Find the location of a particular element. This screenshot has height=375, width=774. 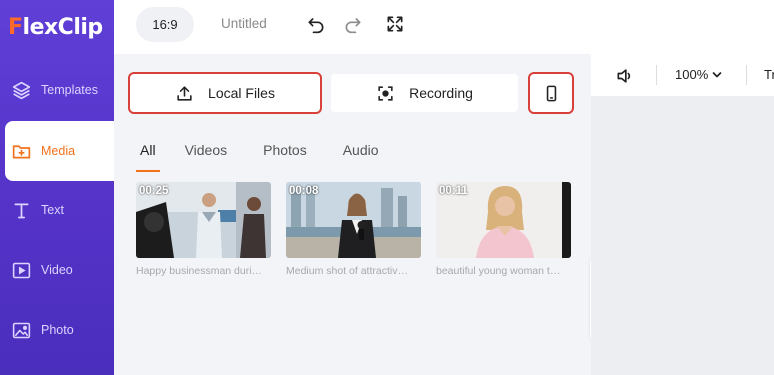

sidebar-item-label: Media is located at coordinates (58, 151).